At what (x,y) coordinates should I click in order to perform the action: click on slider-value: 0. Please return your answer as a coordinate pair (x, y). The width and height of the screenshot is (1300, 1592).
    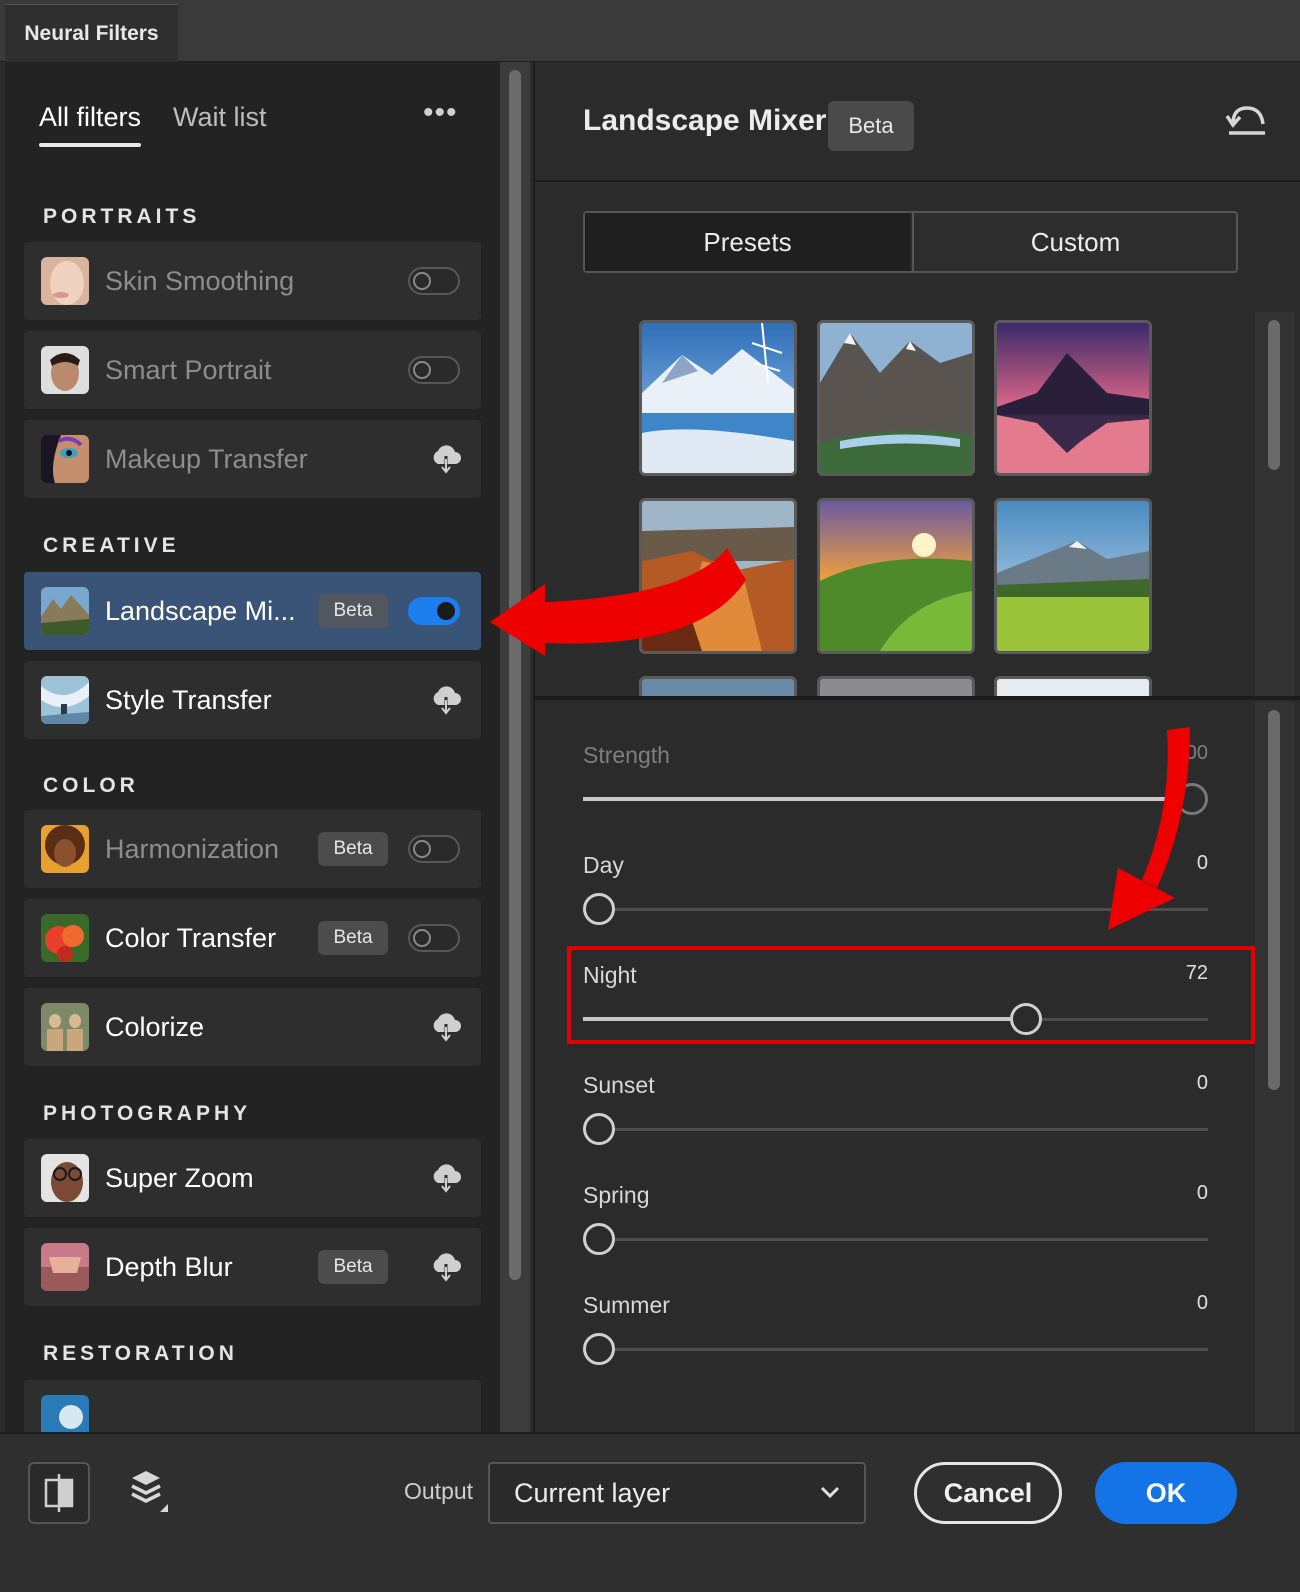
    Looking at the image, I should click on (1202, 1303).